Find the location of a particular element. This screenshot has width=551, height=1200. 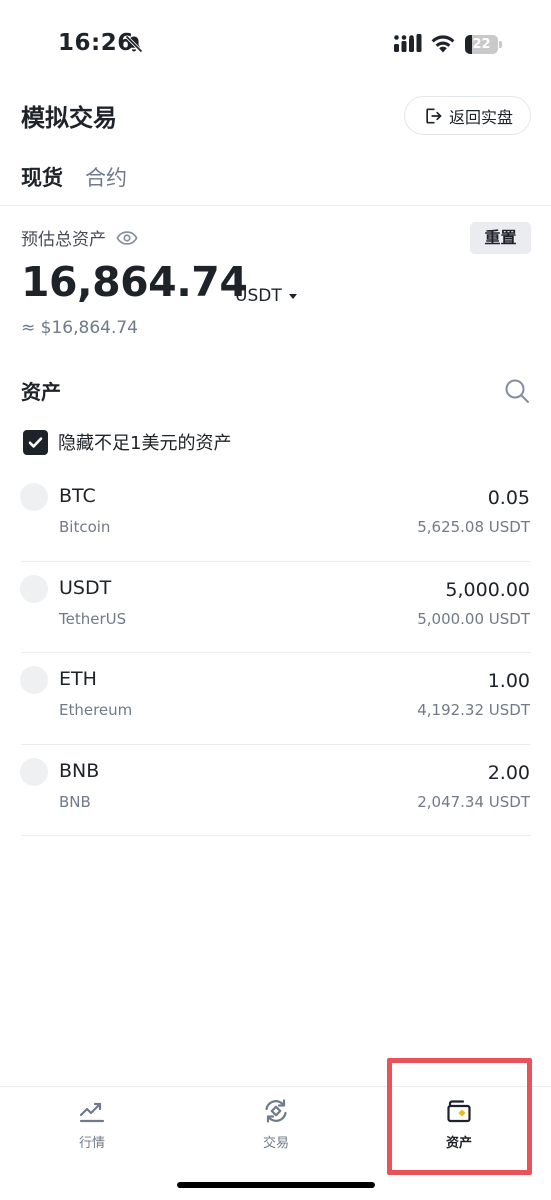

coin-value: 5,000.00 USDT is located at coordinates (473, 618).